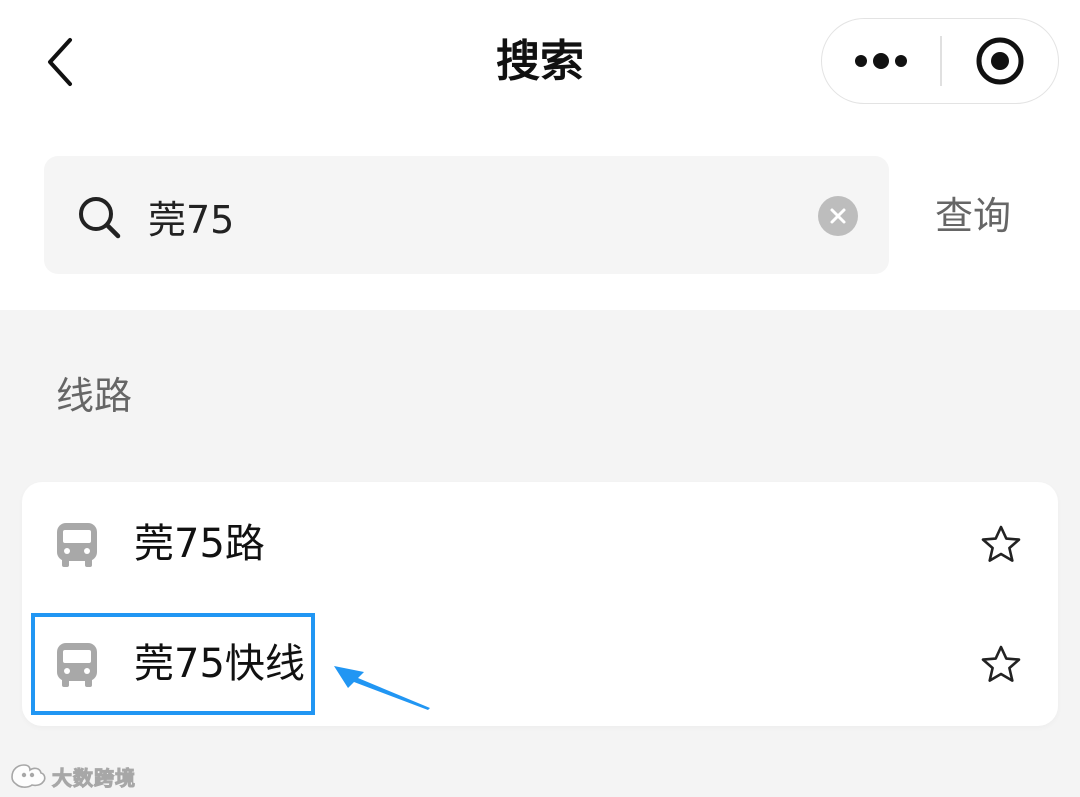 This screenshot has height=797, width=1080. Describe the element at coordinates (94, 396) in the screenshot. I see `section-title-routes: 线路` at that location.